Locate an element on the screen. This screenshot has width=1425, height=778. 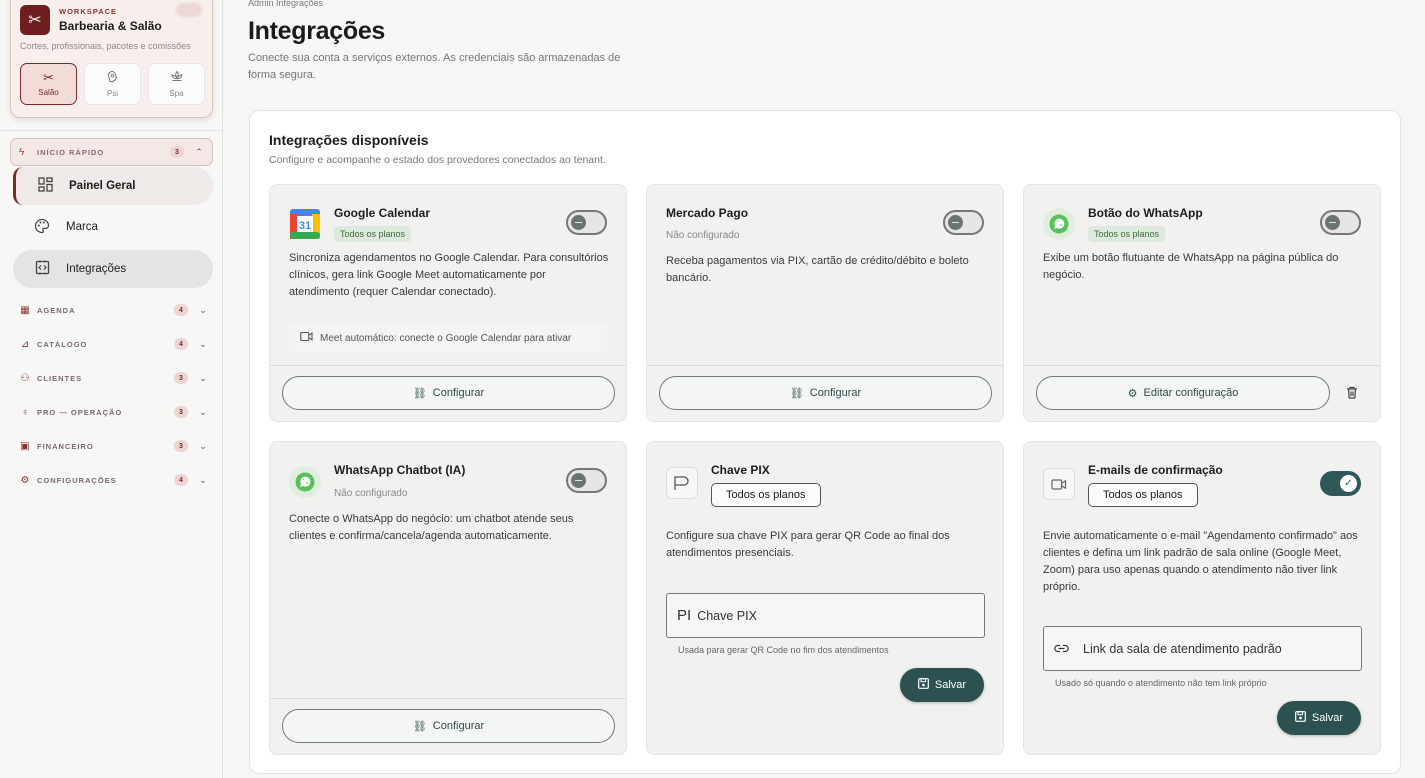
badge-icon: ♁ is located at coordinates (25, 412).